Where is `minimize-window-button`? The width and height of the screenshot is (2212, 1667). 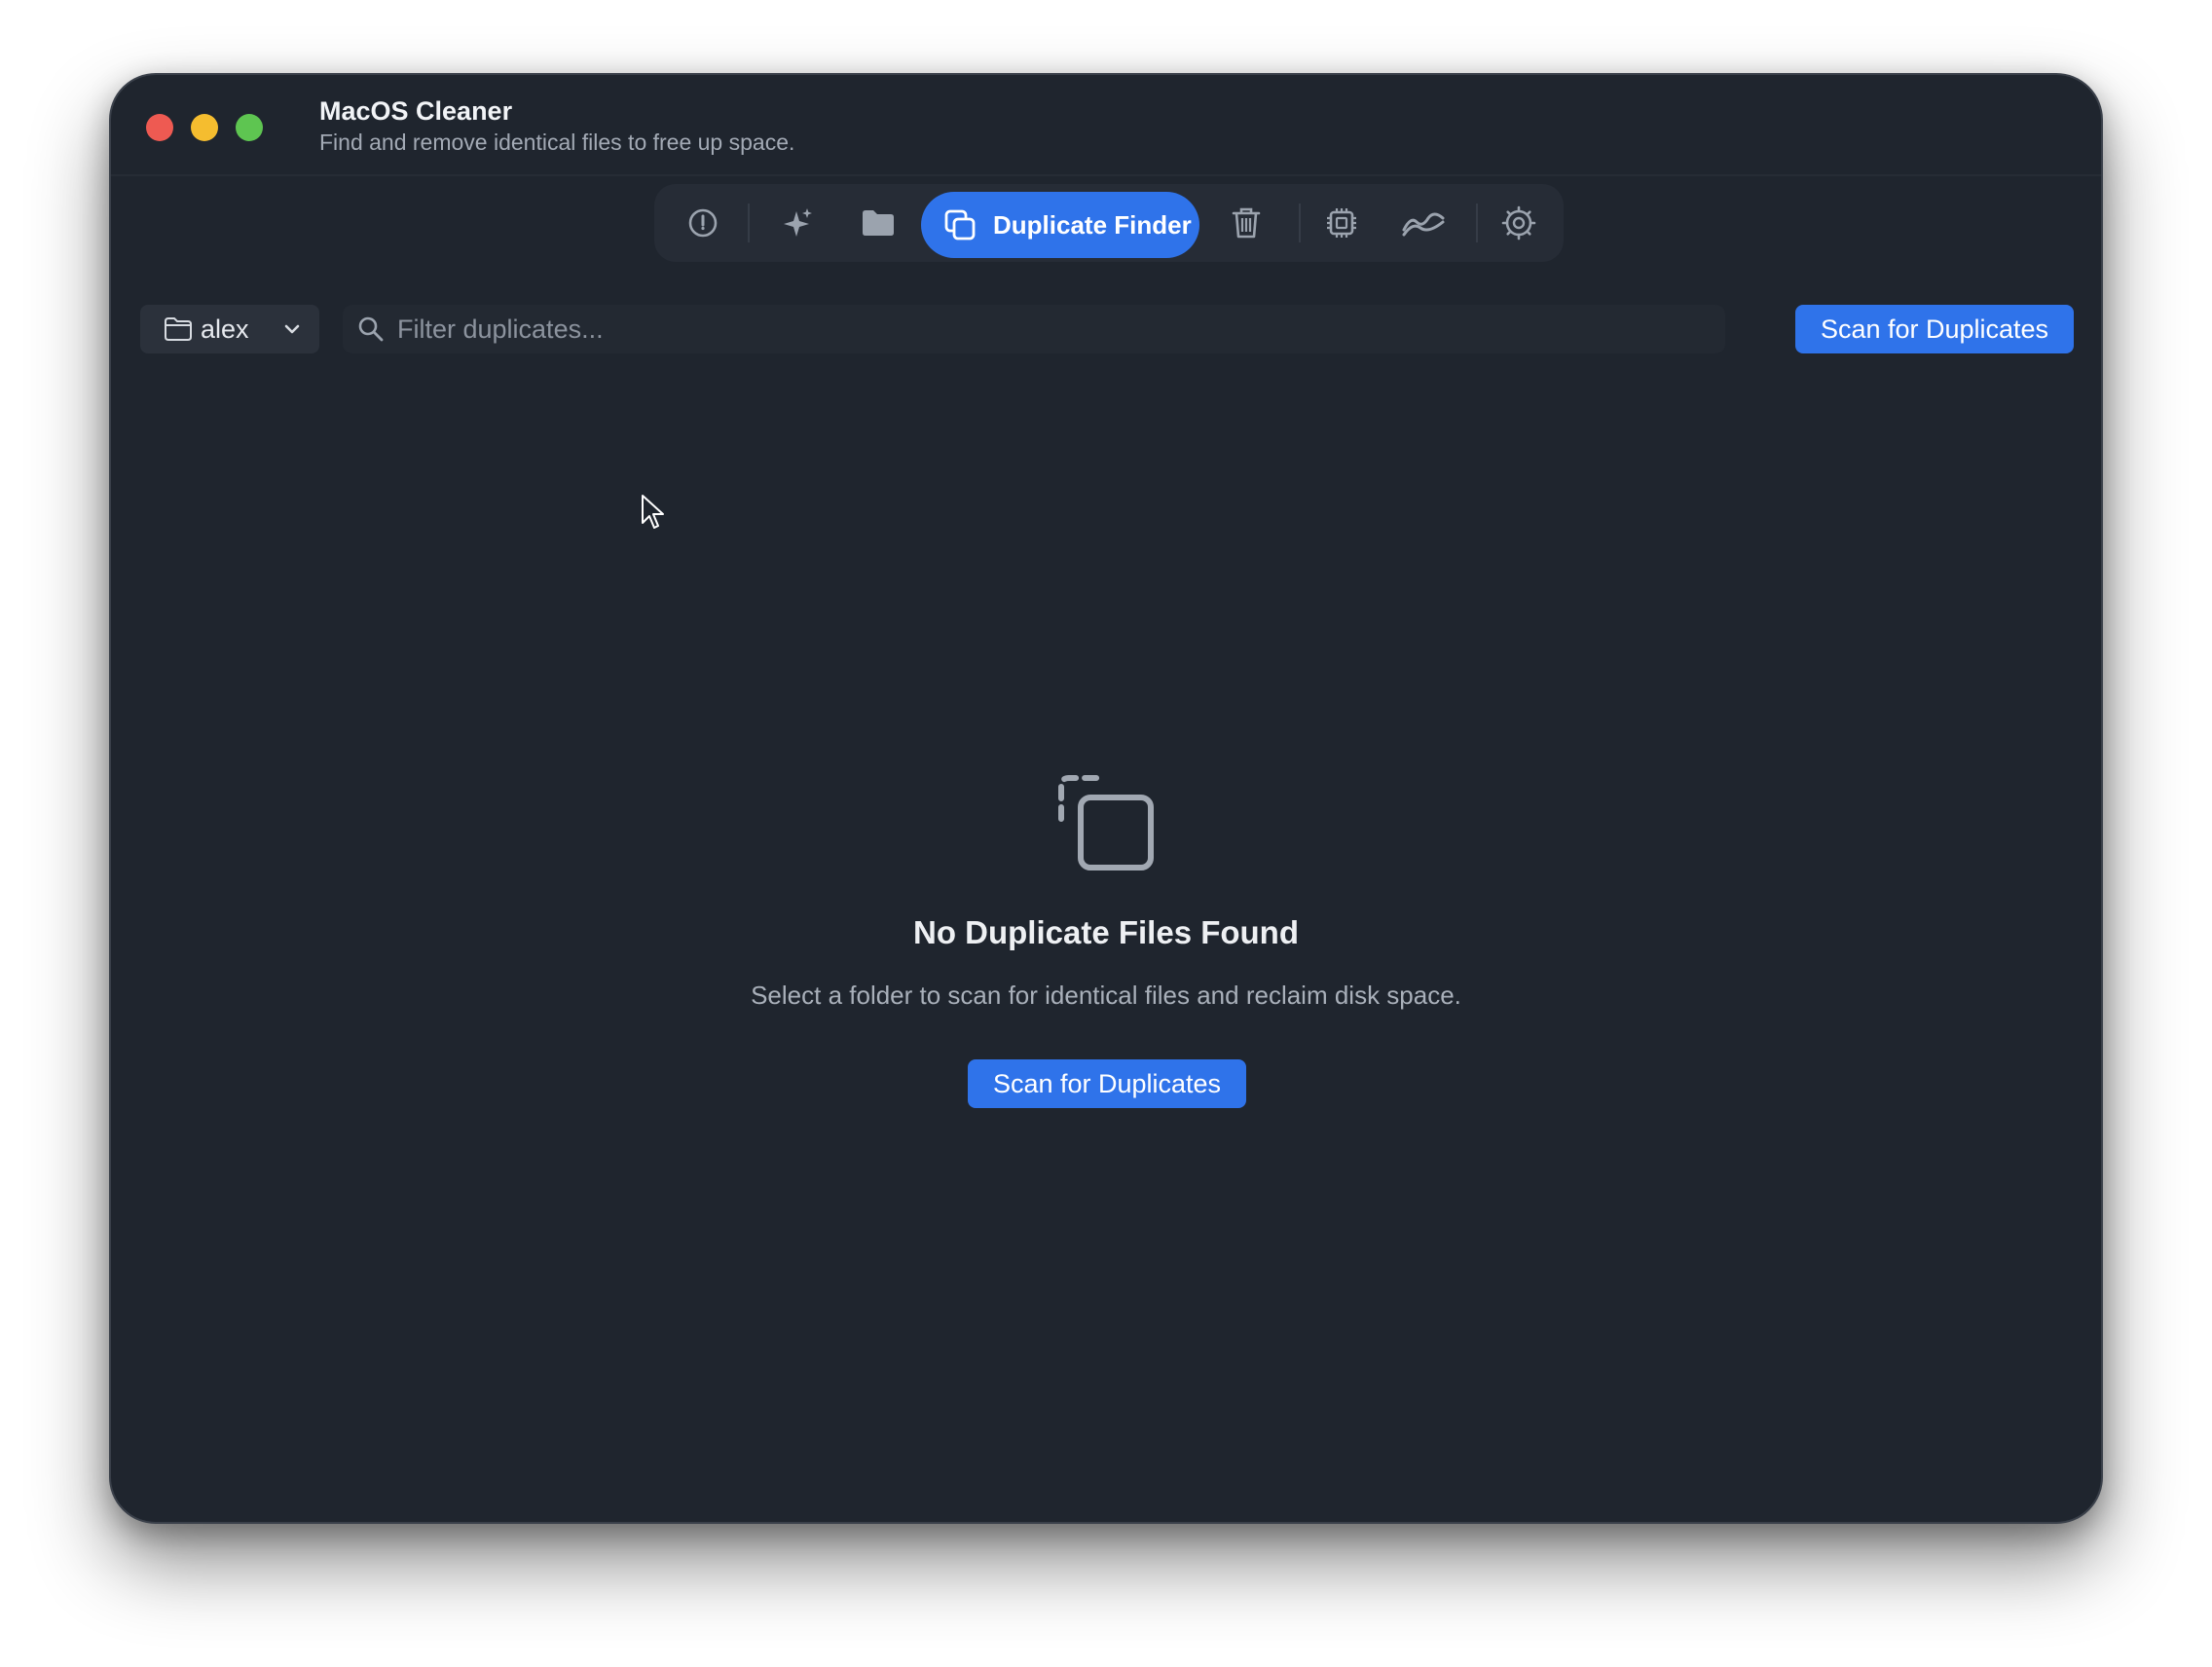
minimize-window-button is located at coordinates (204, 128).